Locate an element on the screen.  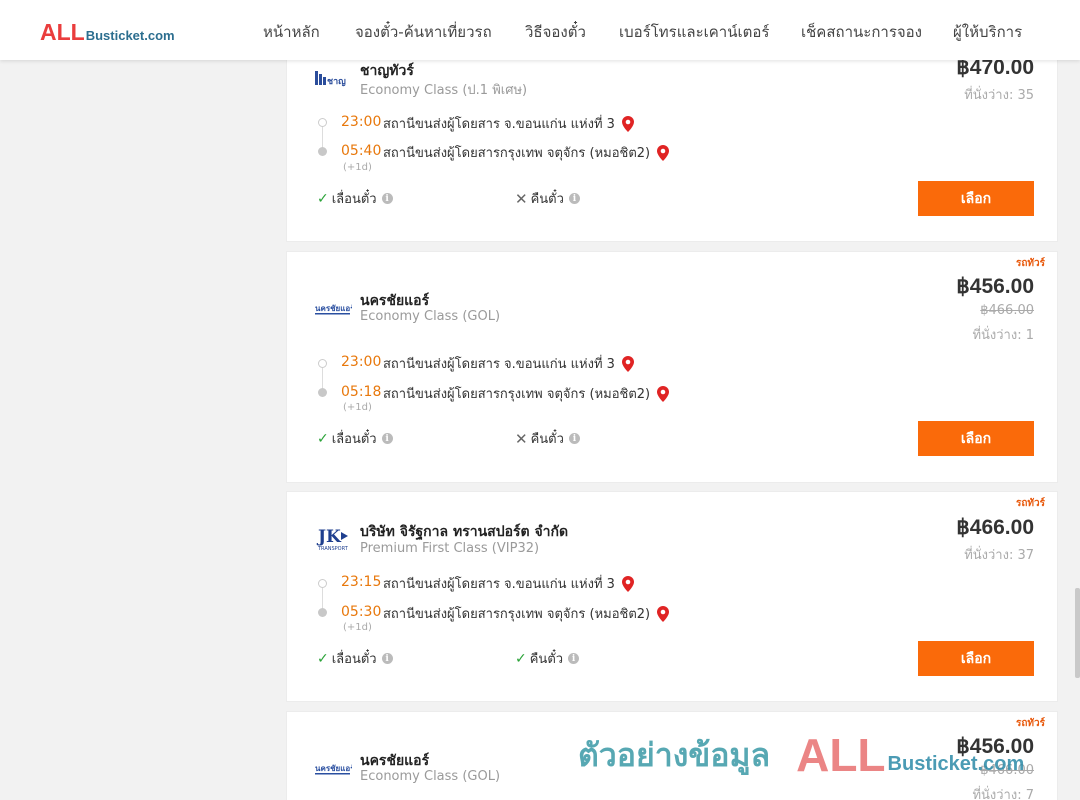
refund-policy: ✓ คืนตั๋ว i is located at coordinates (547, 658).